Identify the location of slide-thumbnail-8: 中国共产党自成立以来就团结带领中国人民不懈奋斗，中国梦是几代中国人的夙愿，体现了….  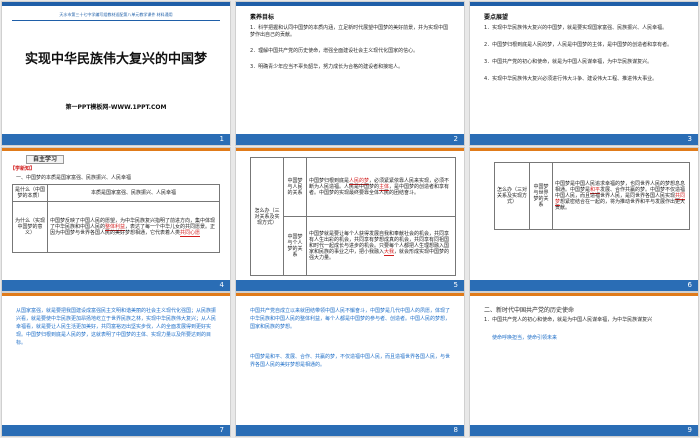
(350, 364).